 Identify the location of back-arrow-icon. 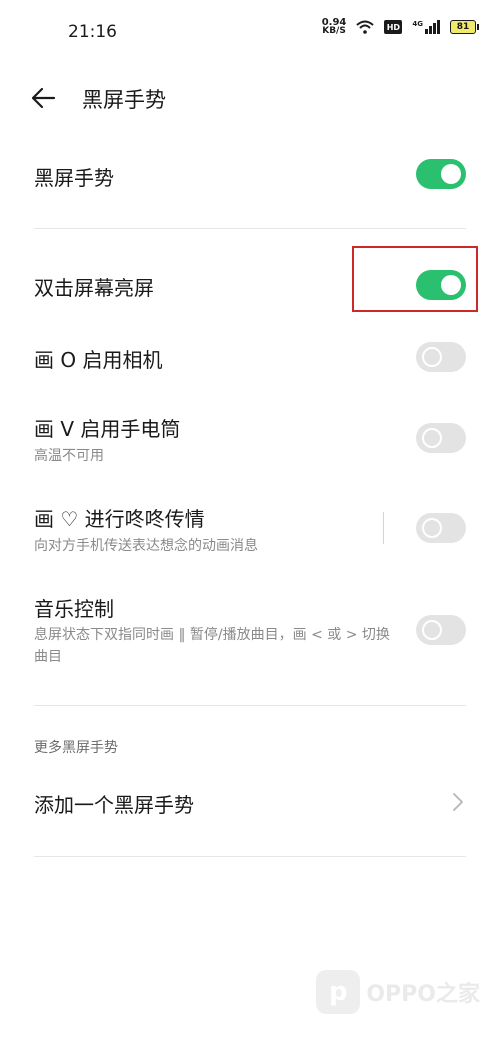
(43, 98).